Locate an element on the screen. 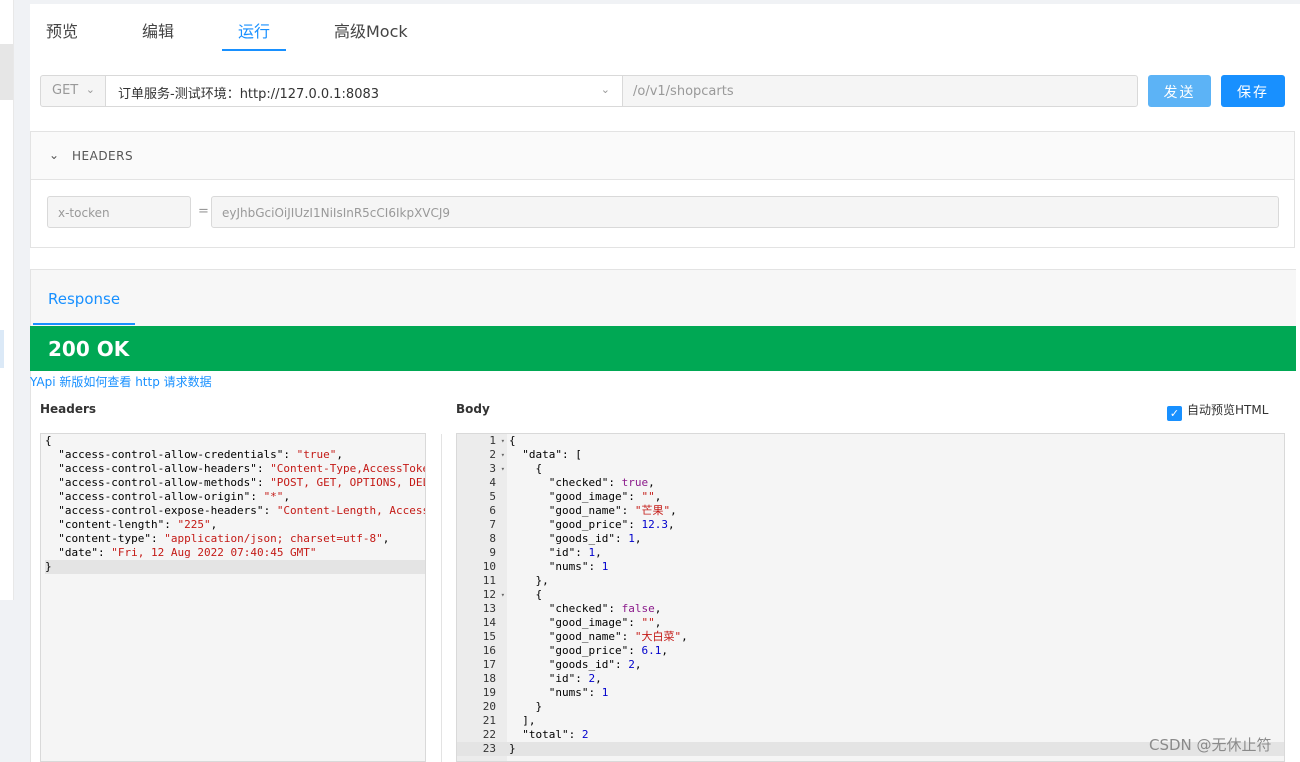 This screenshot has height=762, width=1300. code-line: 13 "checked": false, is located at coordinates (870, 609).